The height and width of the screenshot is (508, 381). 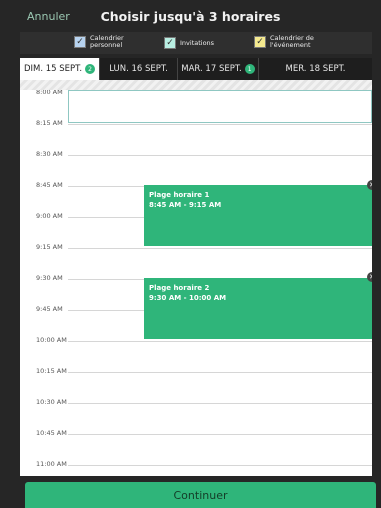 I want to click on legend-invitations: ✓ Invitations, so click(x=189, y=43).